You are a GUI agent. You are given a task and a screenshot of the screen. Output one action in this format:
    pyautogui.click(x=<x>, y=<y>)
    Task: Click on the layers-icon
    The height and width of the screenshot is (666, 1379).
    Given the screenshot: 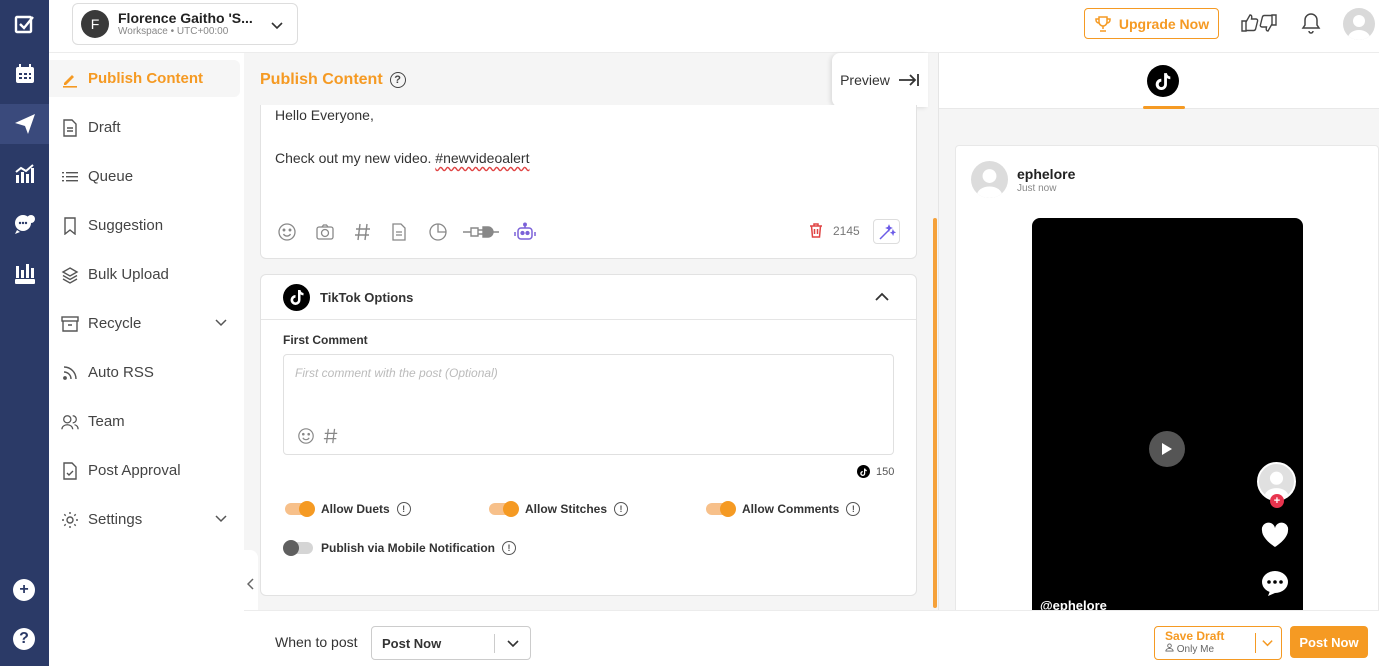 What is the action you would take?
    pyautogui.click(x=70, y=275)
    